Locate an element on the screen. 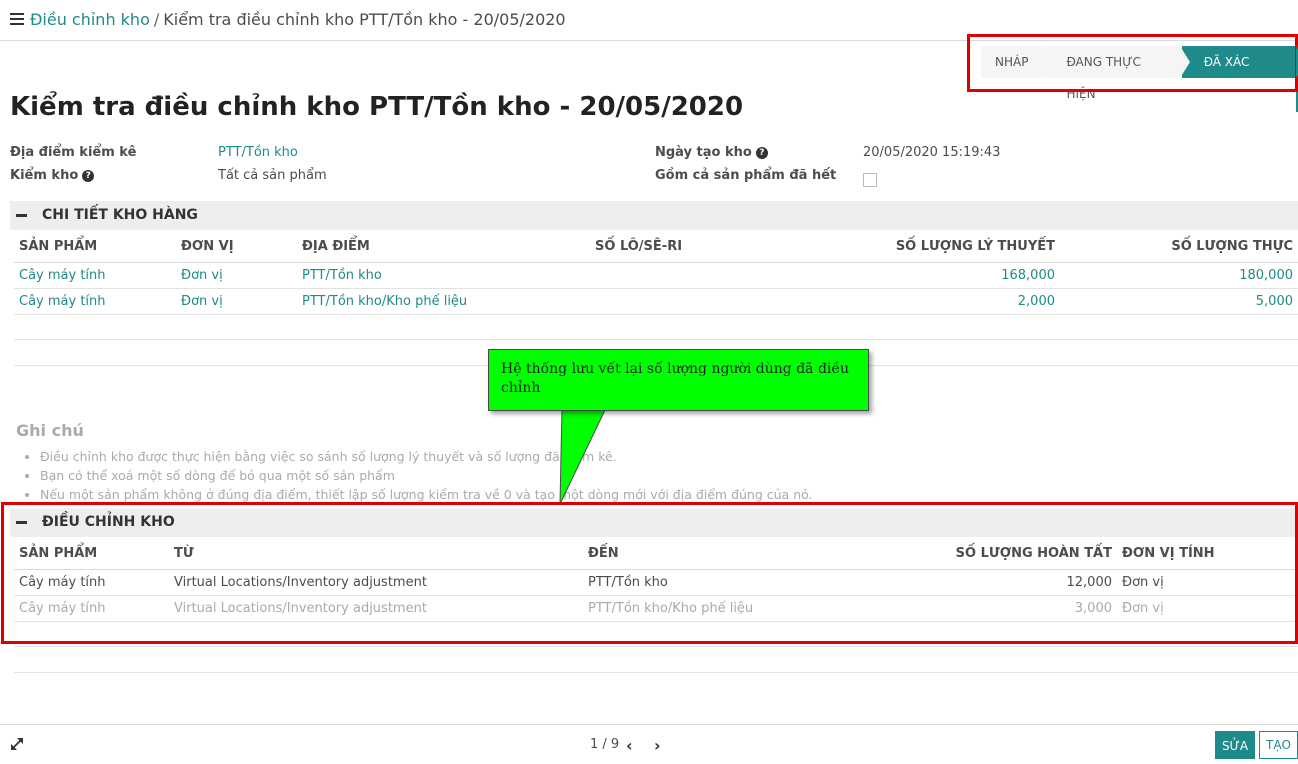 This screenshot has width=1298, height=764. inventory-label-text: Kiểm kho is located at coordinates (44, 175).